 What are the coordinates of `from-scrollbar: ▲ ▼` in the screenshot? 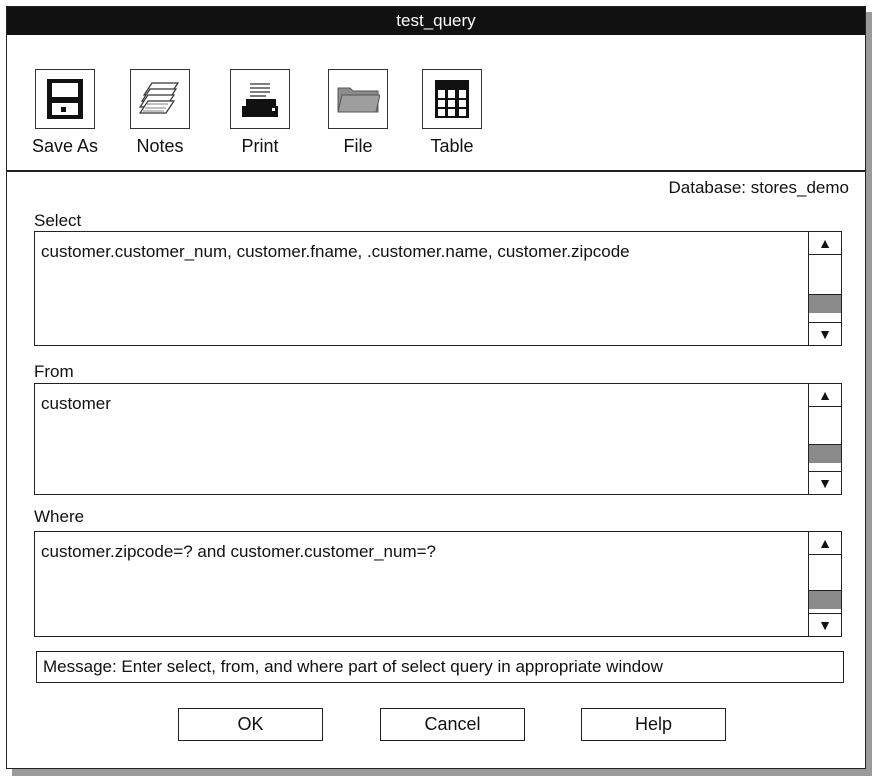 It's located at (824, 439).